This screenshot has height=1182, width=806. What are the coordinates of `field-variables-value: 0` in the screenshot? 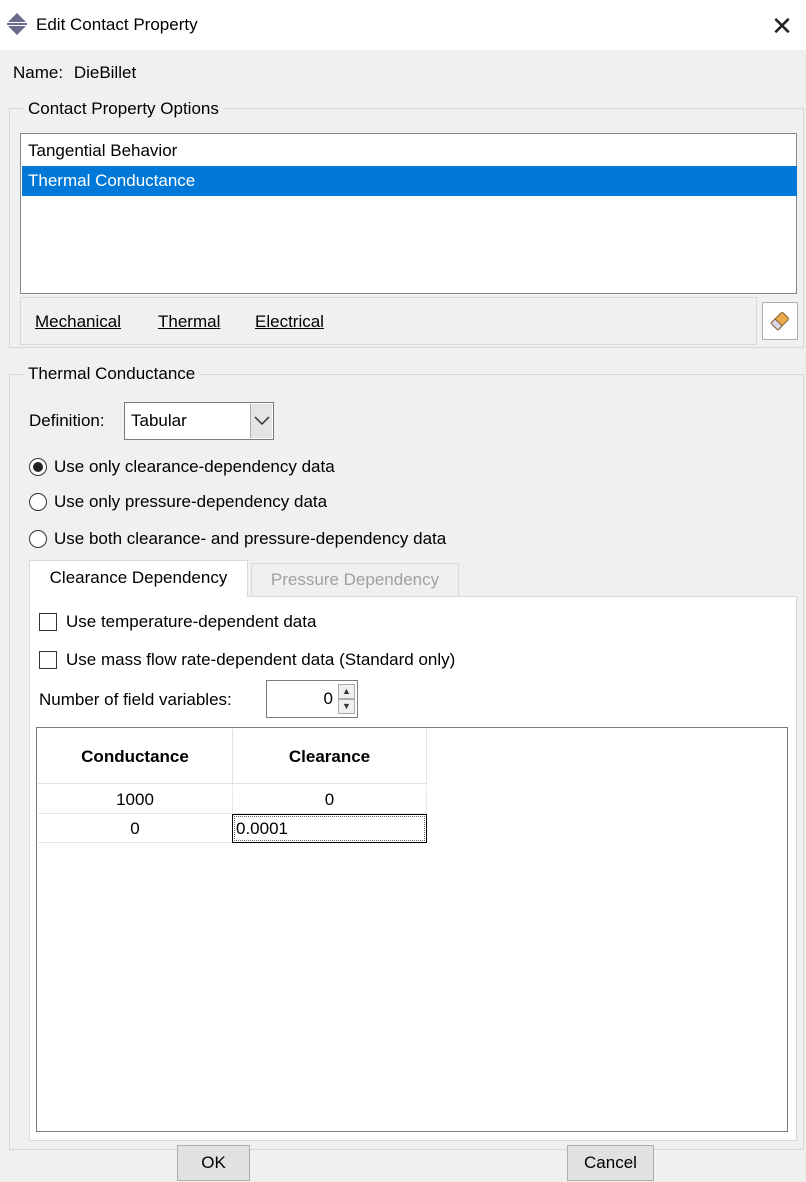 It's located at (328, 699).